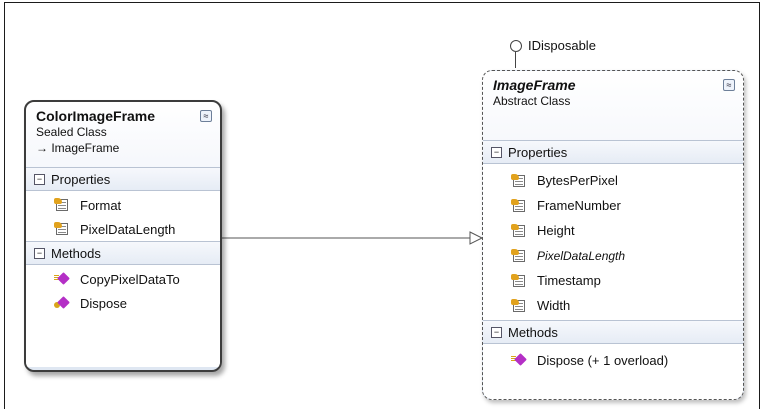  What do you see at coordinates (78, 148) in the screenshot?
I see `class-base-type: → ImageFrame` at bounding box center [78, 148].